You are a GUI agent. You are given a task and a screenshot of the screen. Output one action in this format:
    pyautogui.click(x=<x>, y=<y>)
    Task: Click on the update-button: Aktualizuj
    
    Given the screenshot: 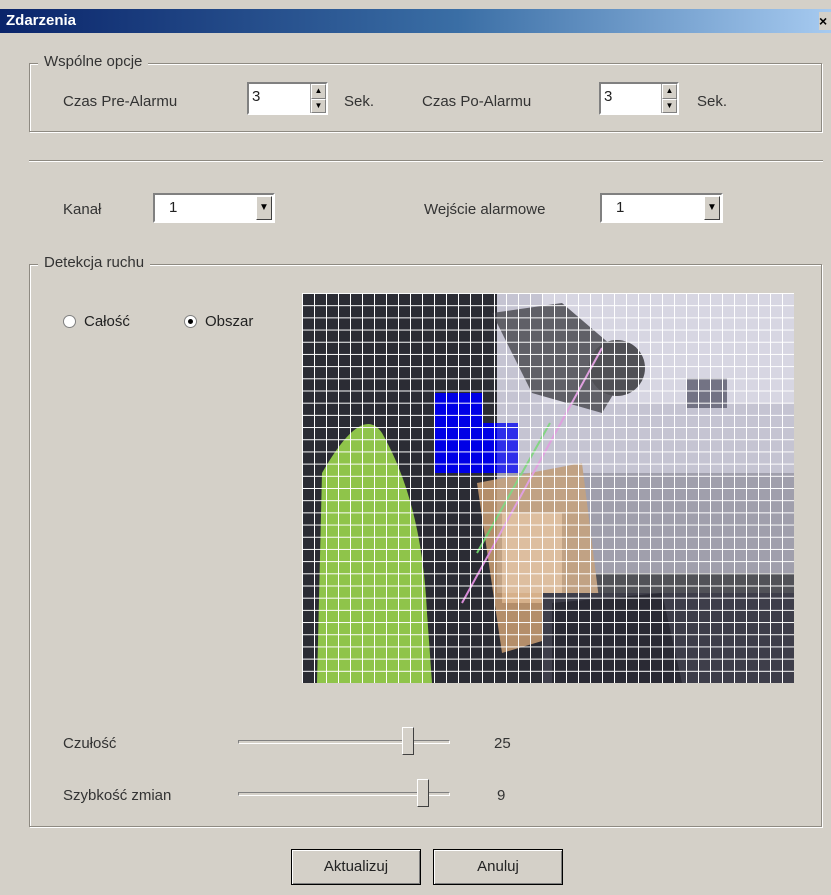 What is the action you would take?
    pyautogui.click(x=356, y=867)
    